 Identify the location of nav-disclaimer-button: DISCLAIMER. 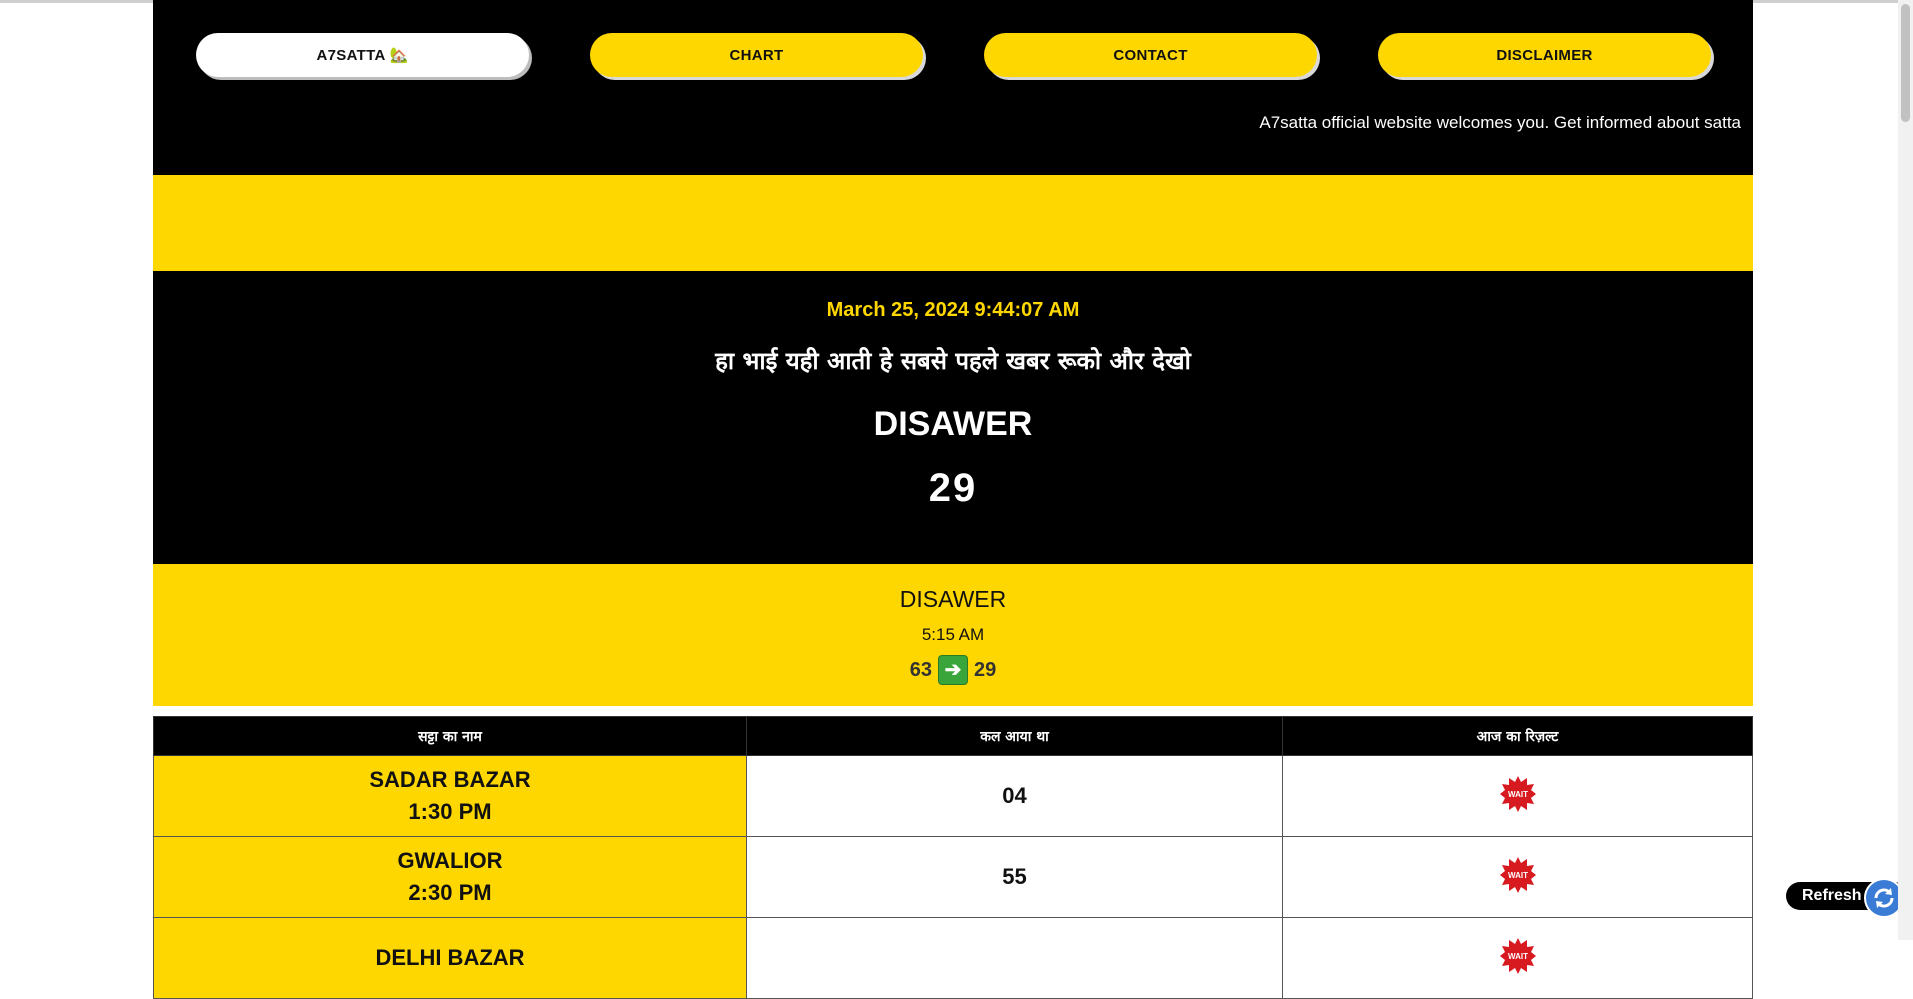
(1544, 55).